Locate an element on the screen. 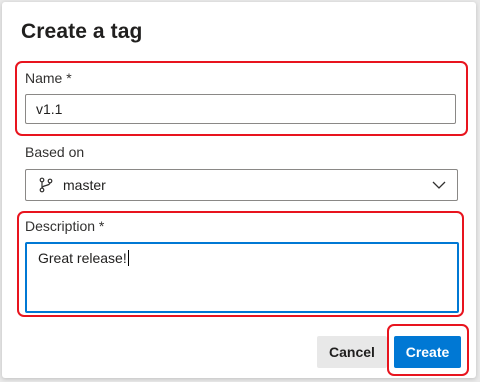 Image resolution: width=480 pixels, height=382 pixels. name-label: Name * is located at coordinates (48, 78).